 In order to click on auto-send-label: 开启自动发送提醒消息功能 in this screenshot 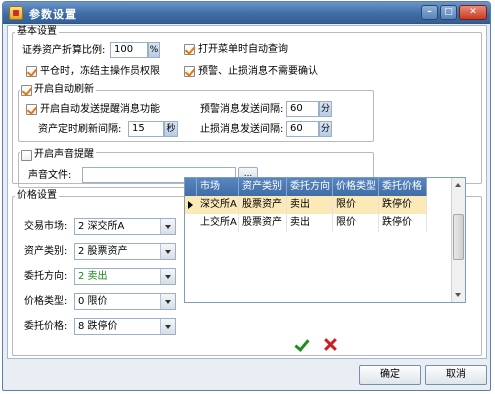, I will do `click(100, 109)`.